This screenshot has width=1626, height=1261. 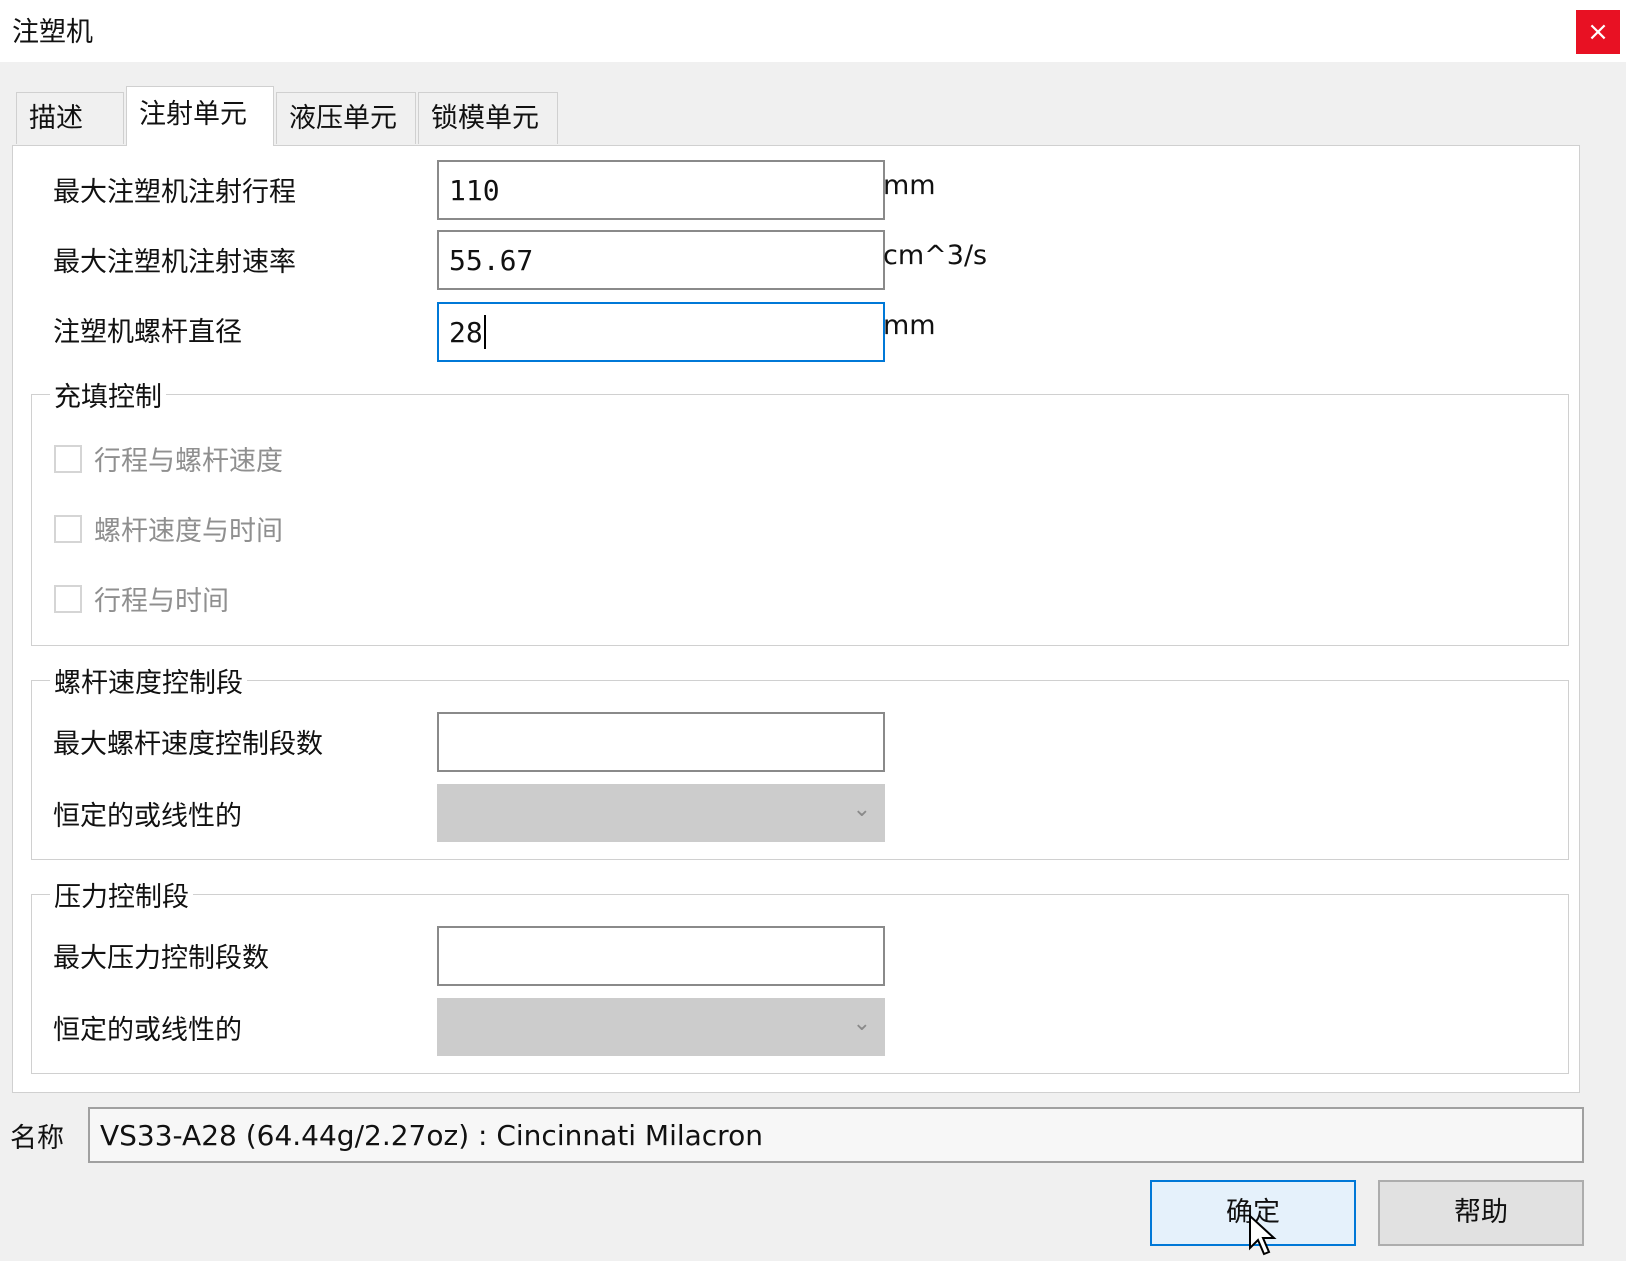 What do you see at coordinates (813, 31) in the screenshot?
I see `title-bar: 注塑机 ×` at bounding box center [813, 31].